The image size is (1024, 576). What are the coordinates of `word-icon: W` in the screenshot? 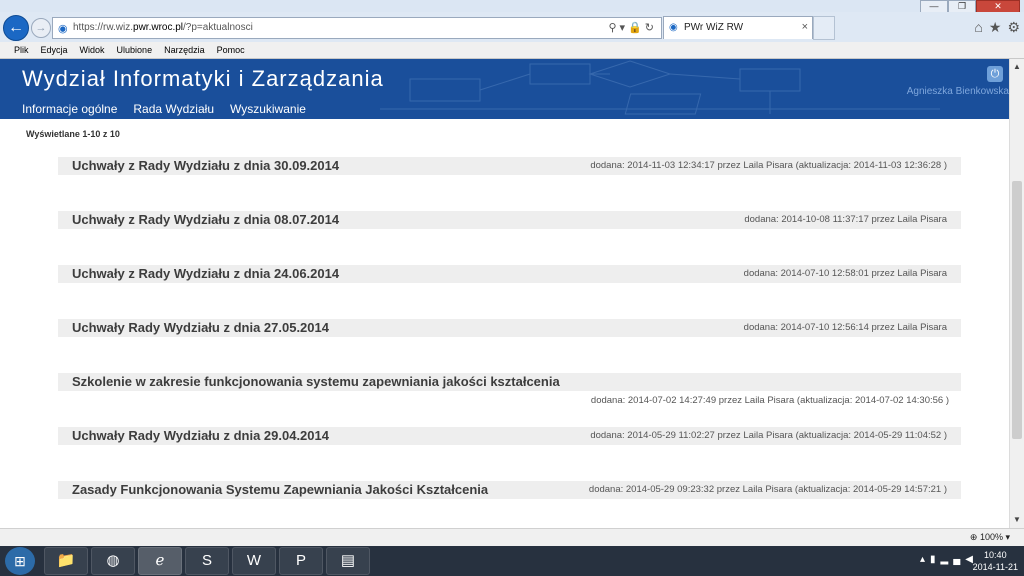 It's located at (254, 561).